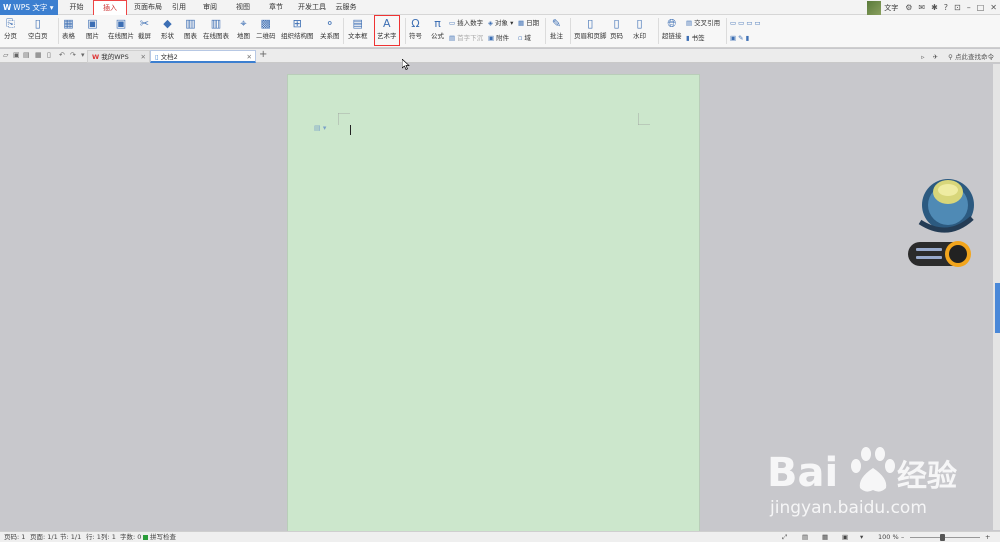 Image resolution: width=1000 pixels, height=542 pixels. What do you see at coordinates (672, 28) in the screenshot?
I see `hyperlink-button: 🌐︎ 超链接` at bounding box center [672, 28].